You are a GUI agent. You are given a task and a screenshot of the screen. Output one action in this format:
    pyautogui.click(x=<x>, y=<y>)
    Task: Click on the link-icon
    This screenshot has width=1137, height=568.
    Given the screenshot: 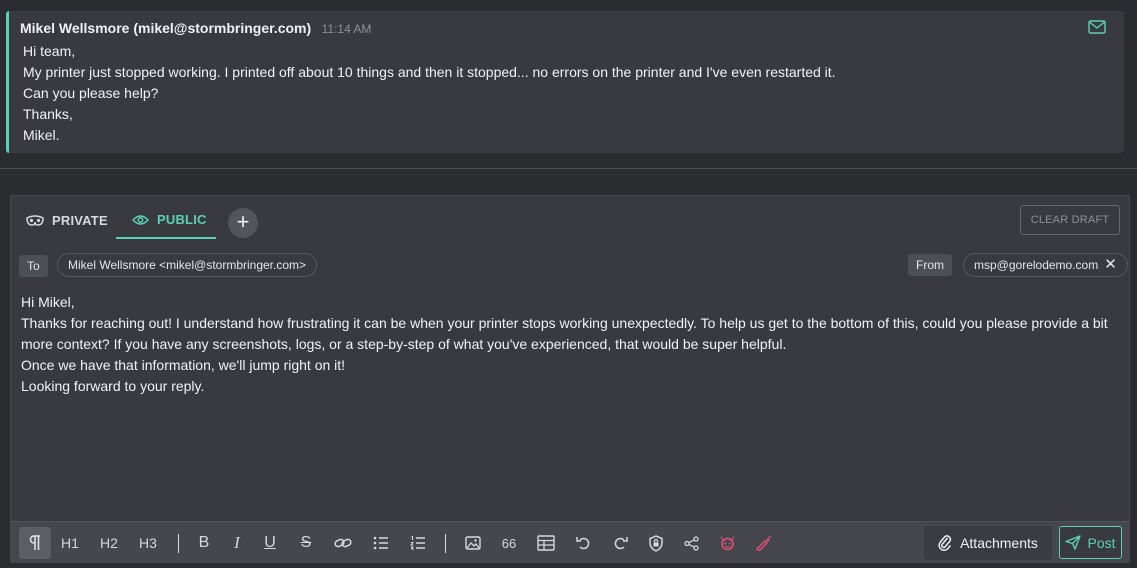 What is the action you would take?
    pyautogui.click(x=343, y=543)
    